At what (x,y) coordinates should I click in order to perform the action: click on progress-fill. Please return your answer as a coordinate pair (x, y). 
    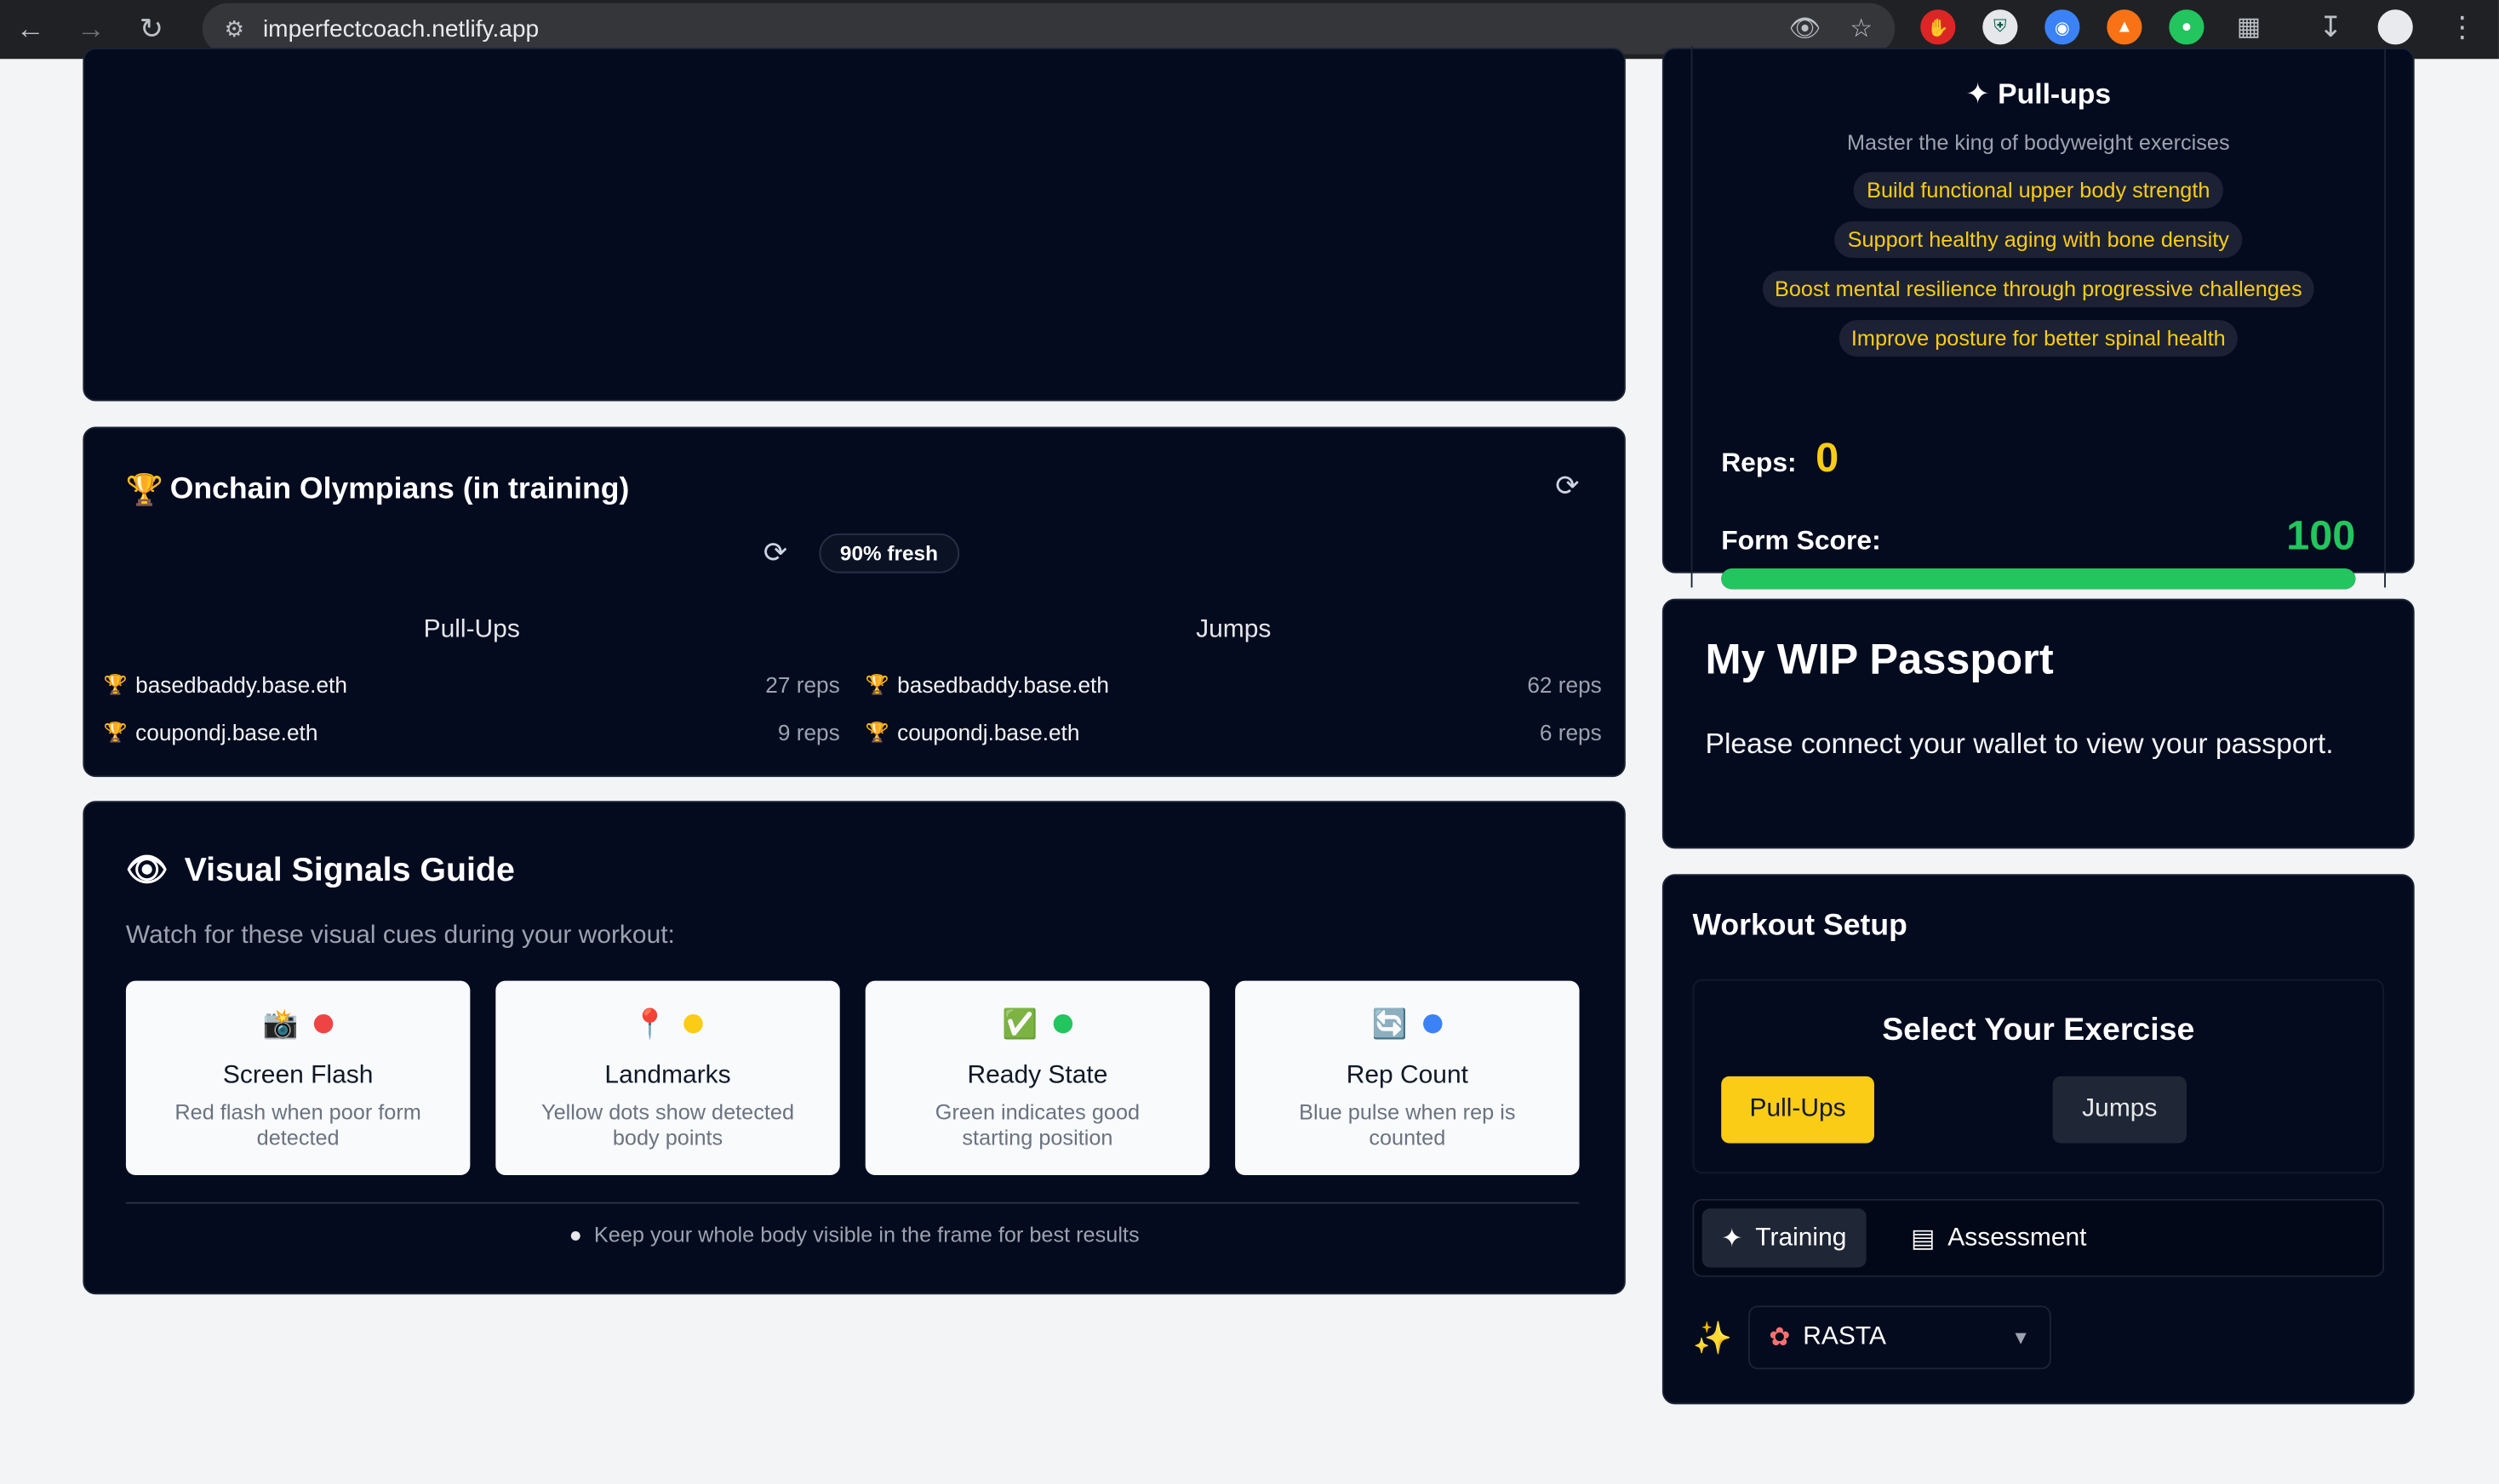
    Looking at the image, I should click on (2039, 579).